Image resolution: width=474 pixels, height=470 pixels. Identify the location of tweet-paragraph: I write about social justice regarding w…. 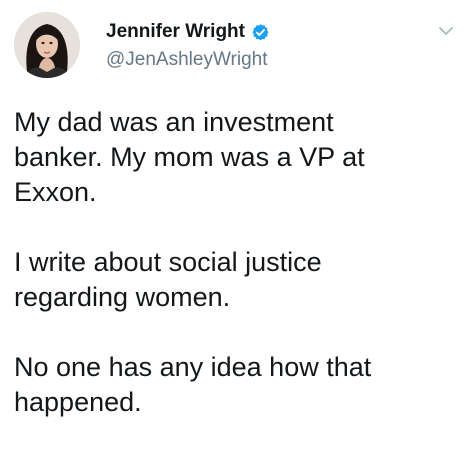
(234, 280).